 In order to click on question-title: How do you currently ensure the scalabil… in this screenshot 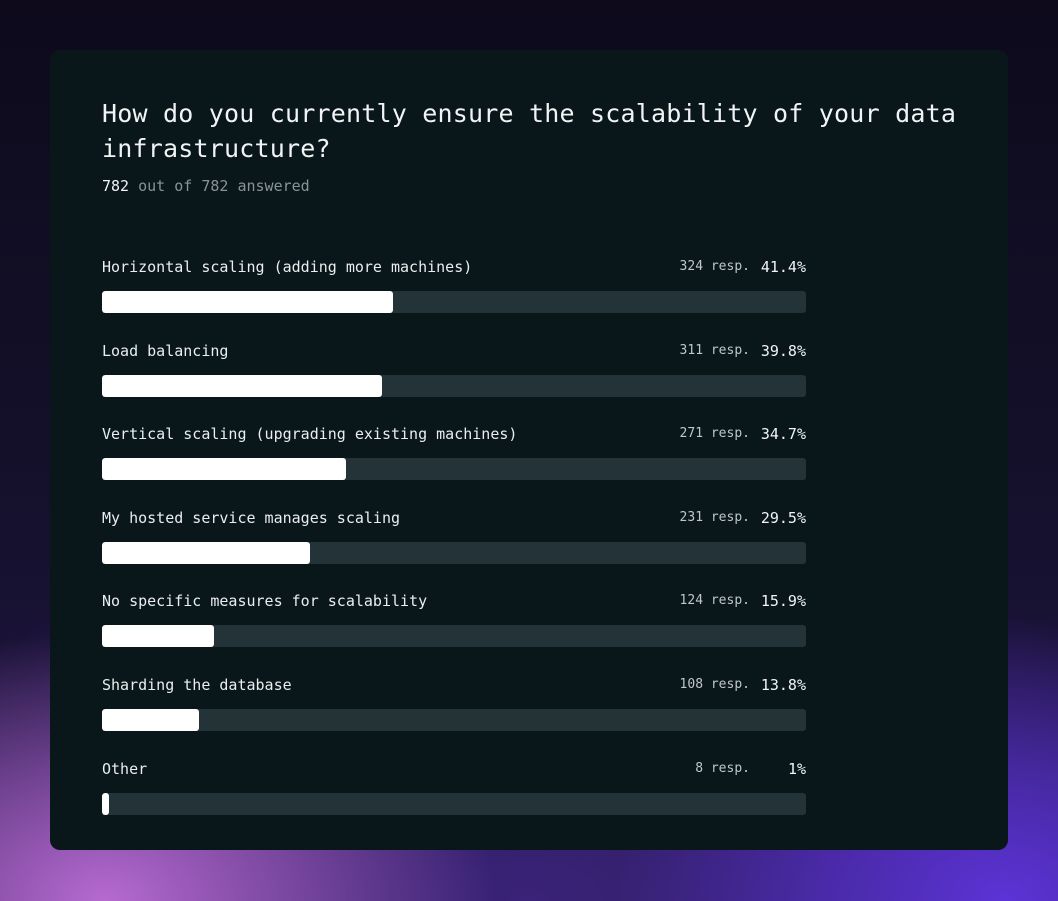, I will do `click(529, 131)`.